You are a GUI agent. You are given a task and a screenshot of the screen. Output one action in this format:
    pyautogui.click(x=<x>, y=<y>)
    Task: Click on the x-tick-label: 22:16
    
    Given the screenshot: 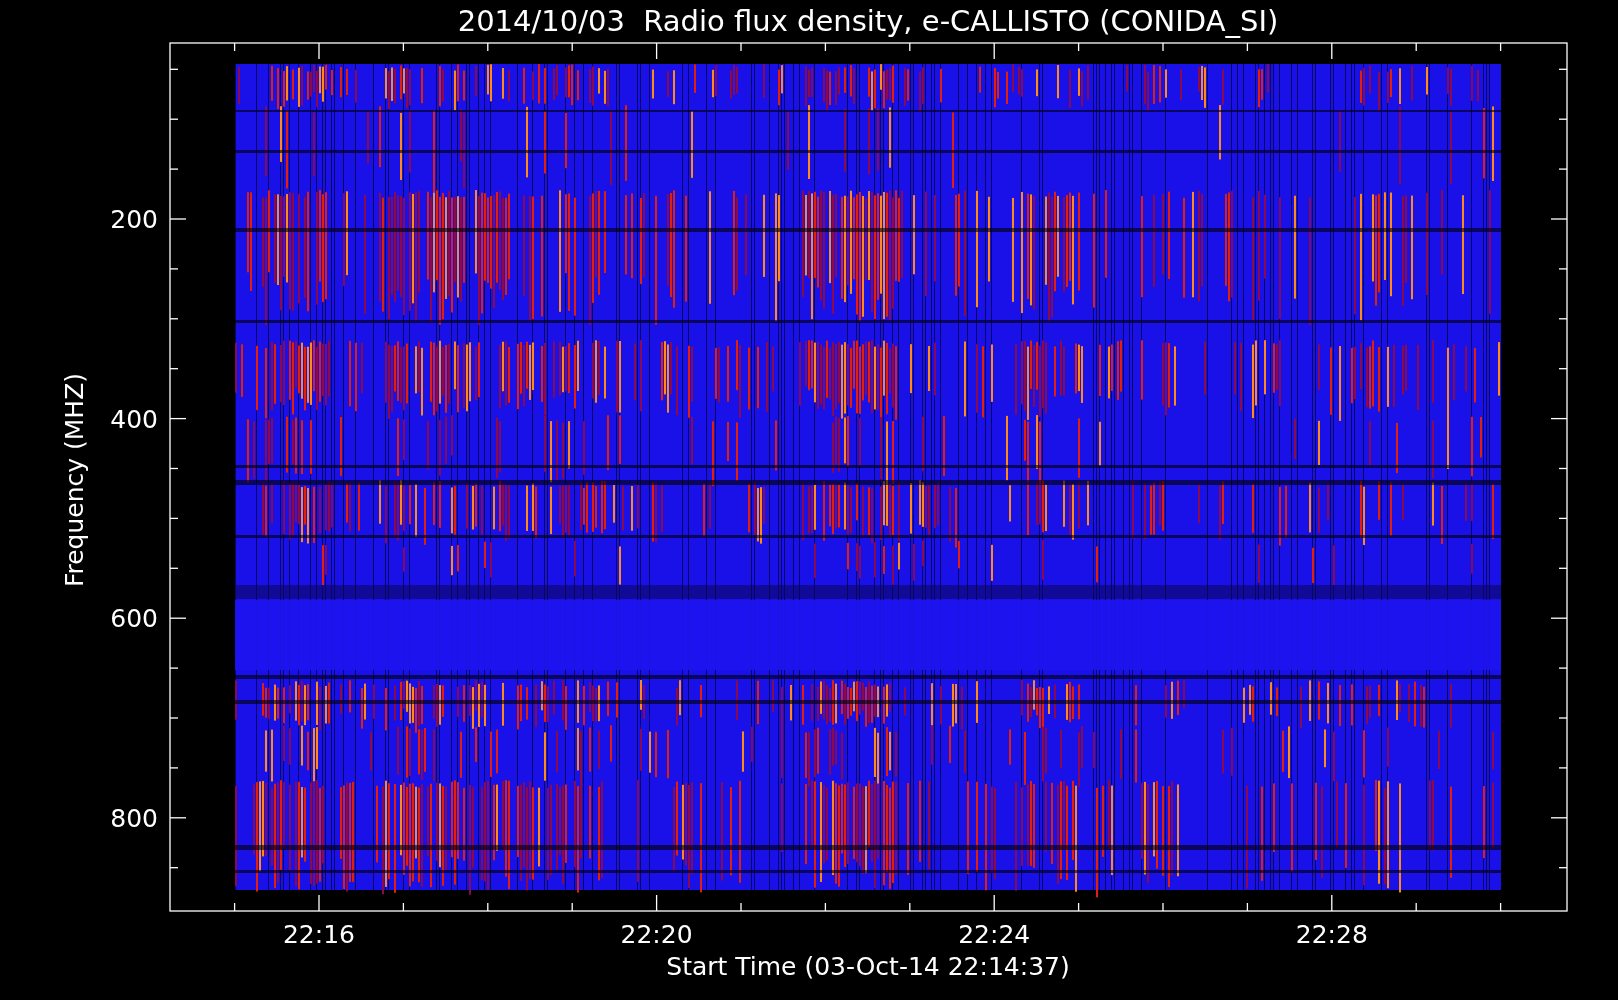 What is the action you would take?
    pyautogui.click(x=319, y=934)
    